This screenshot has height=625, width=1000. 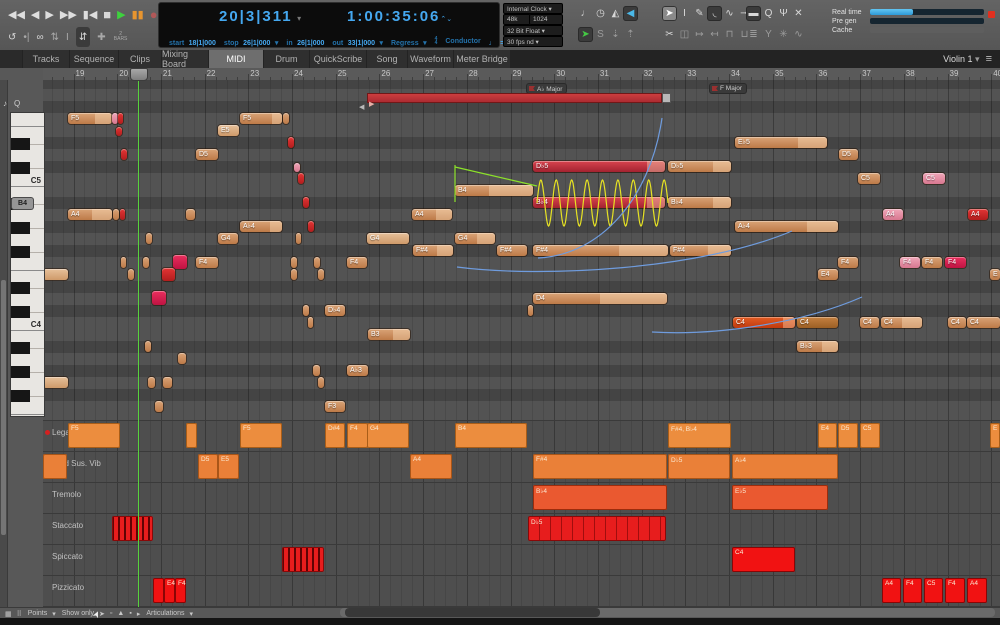 What do you see at coordinates (669, 13) in the screenshot?
I see `pointer-tool-icon: ➤` at bounding box center [669, 13].